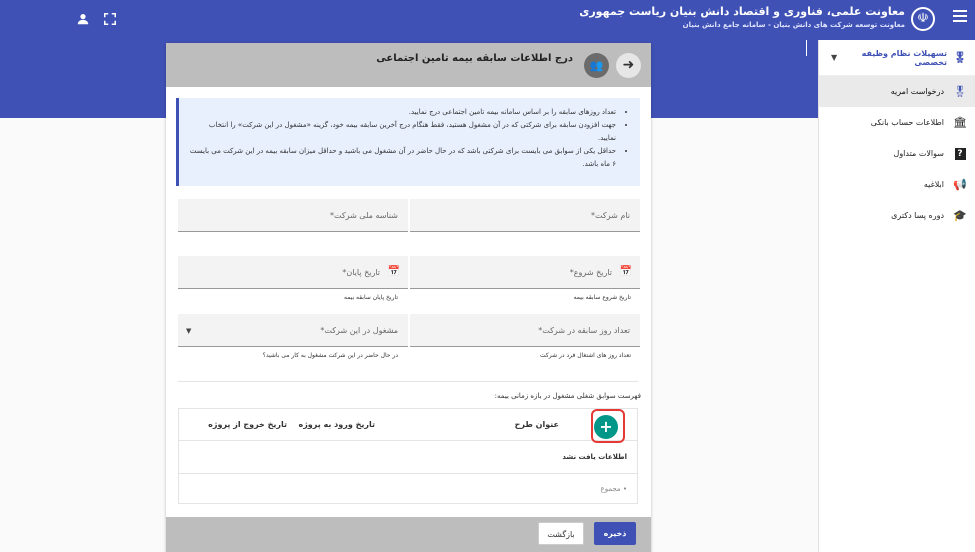 This screenshot has width=975, height=552. I want to click on person-icon, so click(83, 19).